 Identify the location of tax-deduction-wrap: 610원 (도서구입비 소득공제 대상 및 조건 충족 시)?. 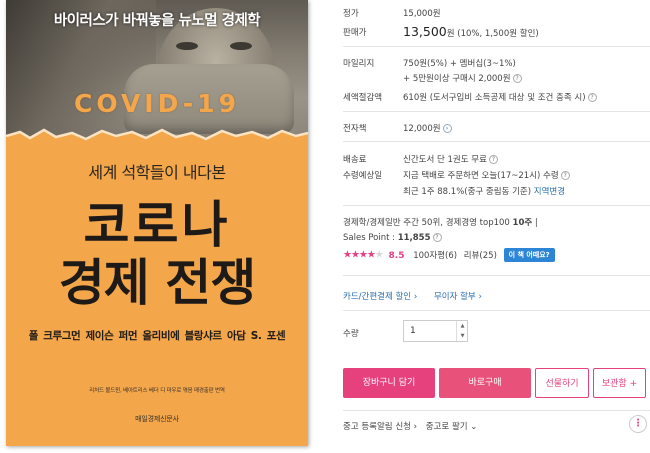
(500, 97).